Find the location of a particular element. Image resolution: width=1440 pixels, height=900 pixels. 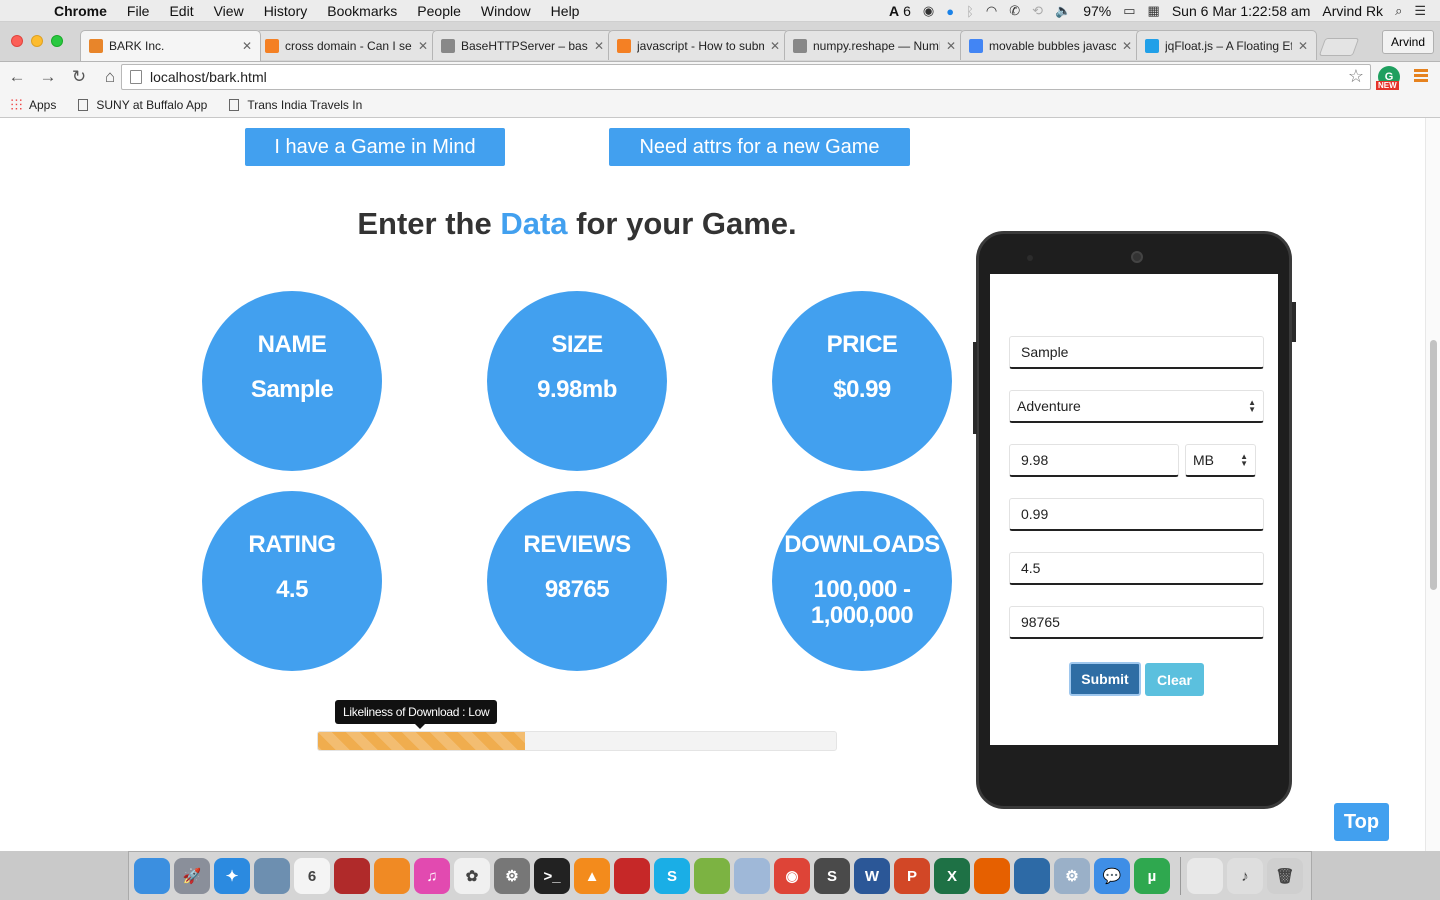

launchpad-icon: 🚀 is located at coordinates (192, 876).